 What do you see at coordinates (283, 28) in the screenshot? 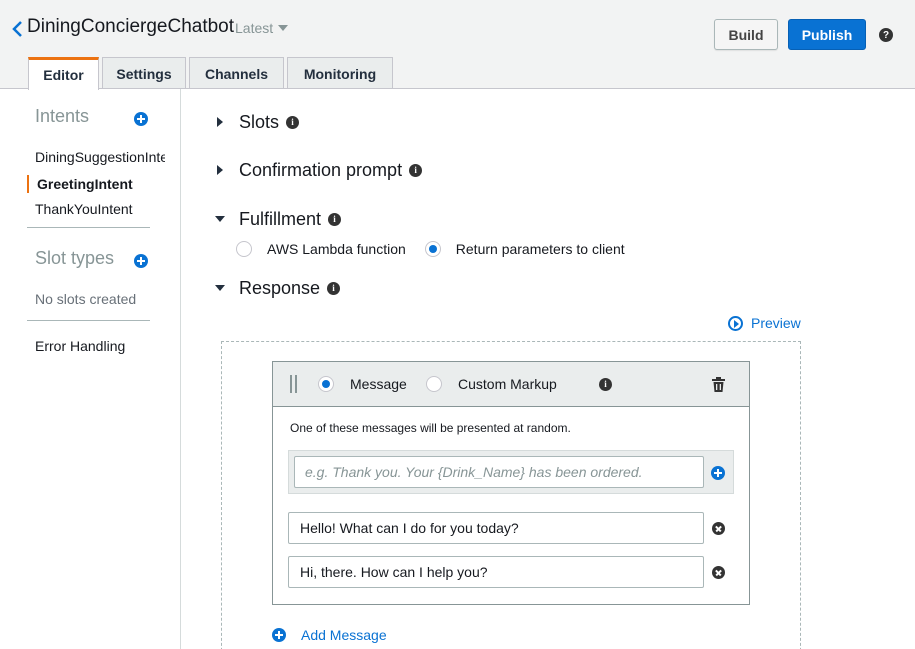
I see `caret-down-icon` at bounding box center [283, 28].